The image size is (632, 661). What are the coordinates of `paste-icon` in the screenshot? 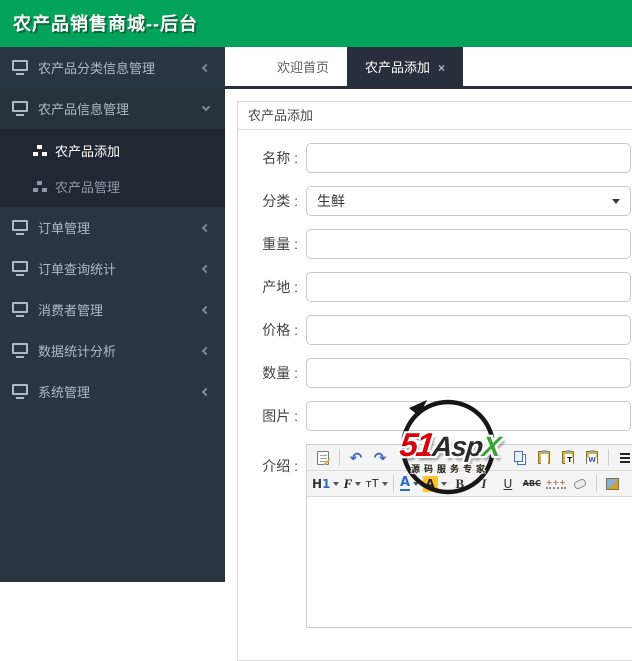 It's located at (544, 457).